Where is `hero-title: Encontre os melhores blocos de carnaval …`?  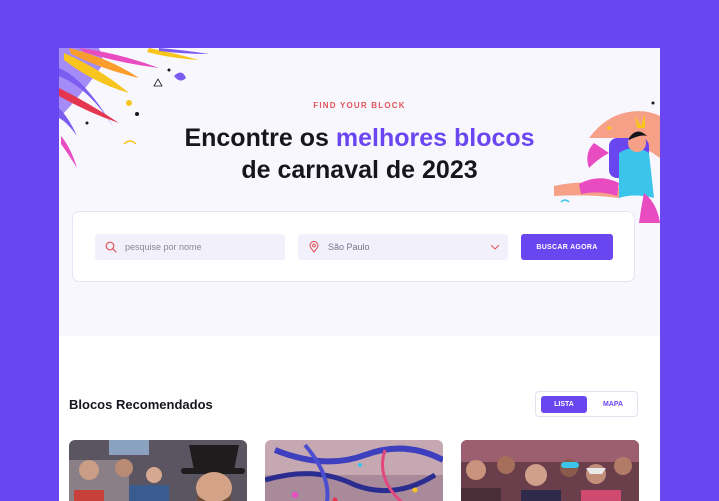 hero-title: Encontre os melhores blocos de carnaval … is located at coordinates (359, 154).